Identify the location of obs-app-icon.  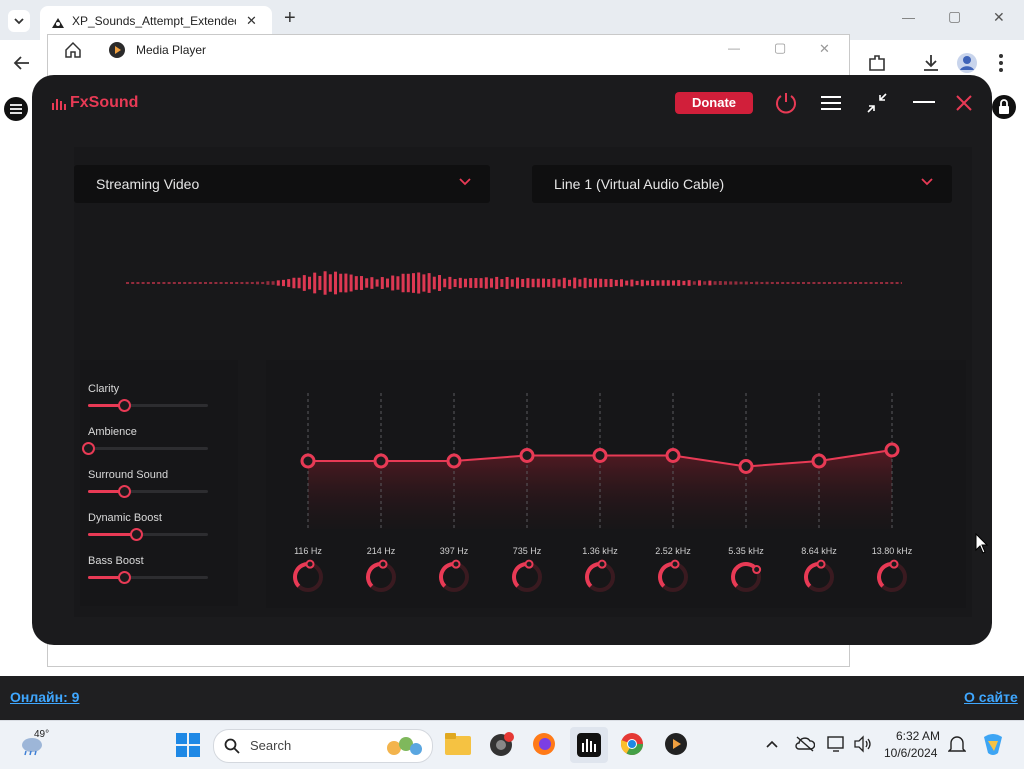
(502, 744).